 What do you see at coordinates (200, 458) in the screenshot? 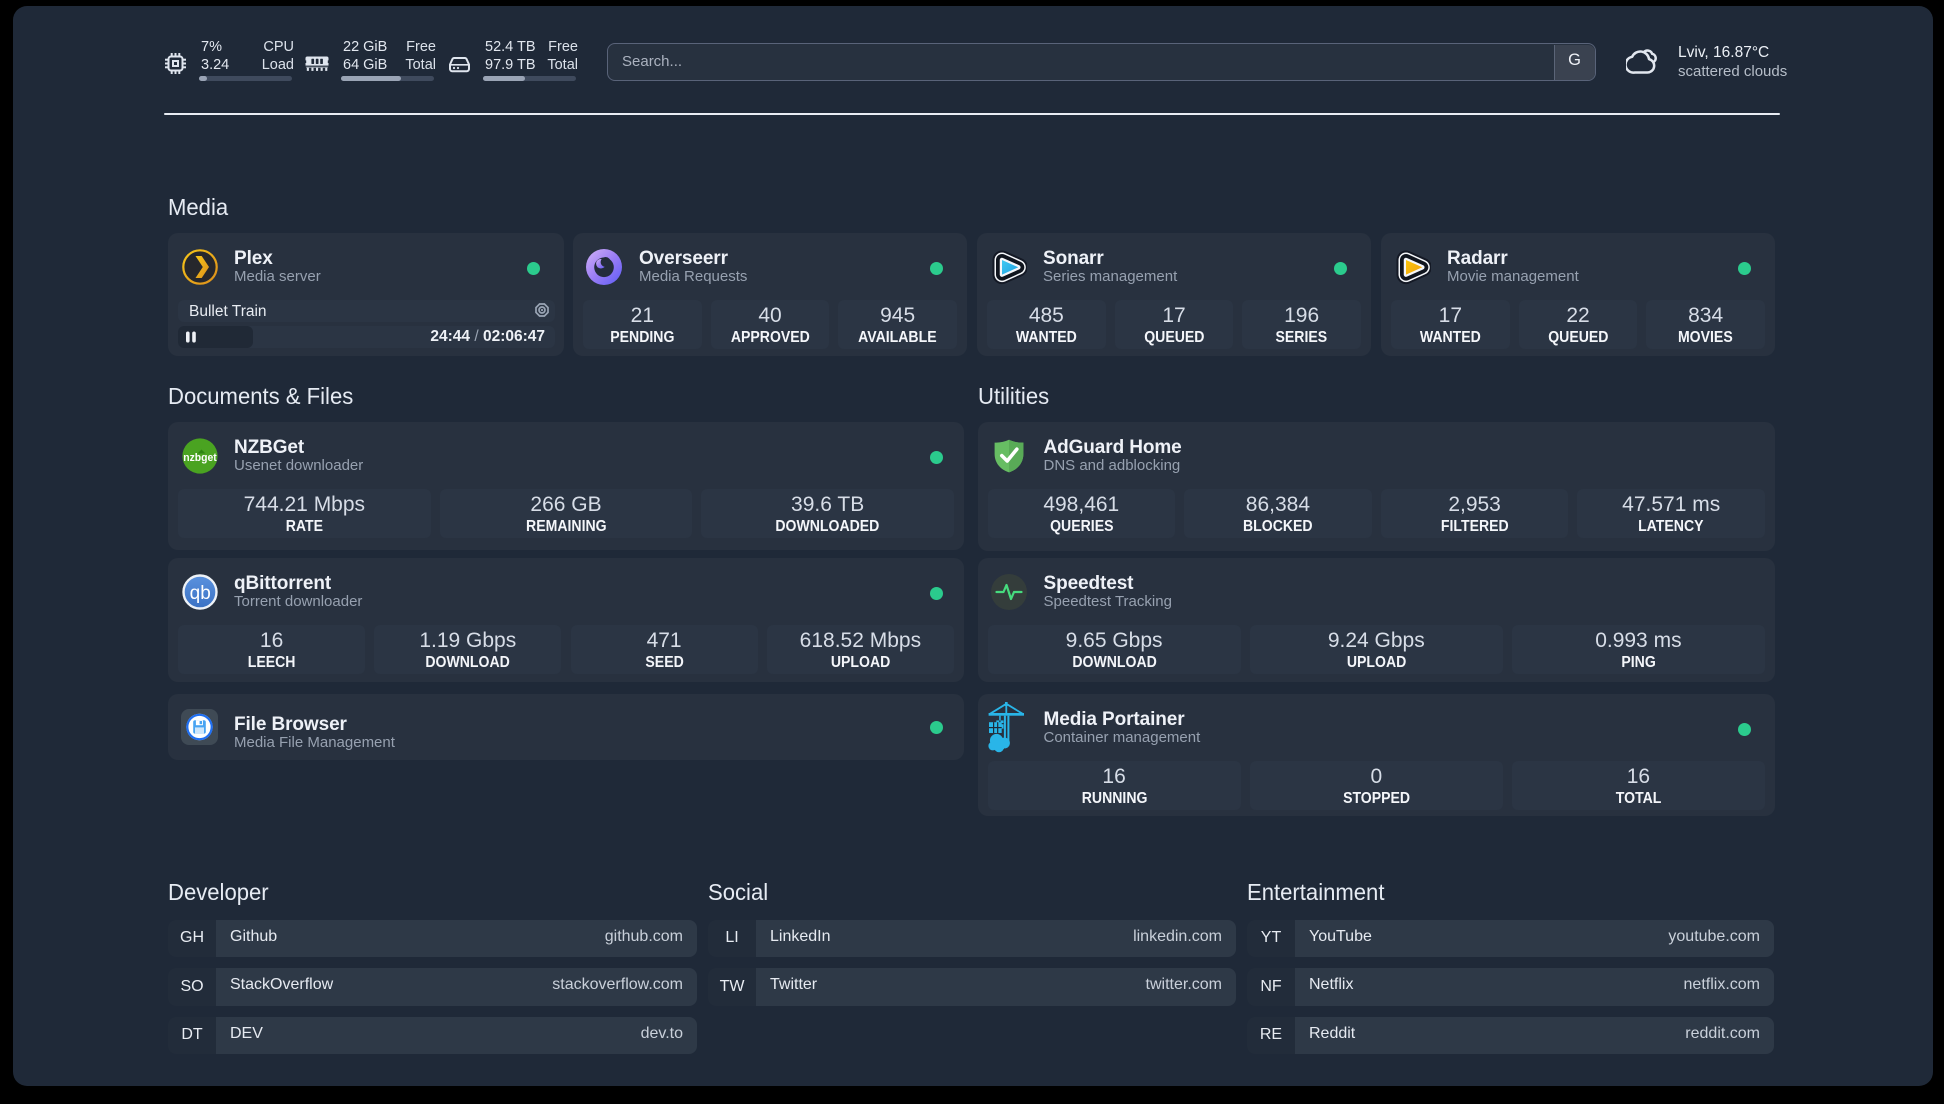
I see `svg-text: nzbget` at bounding box center [200, 458].